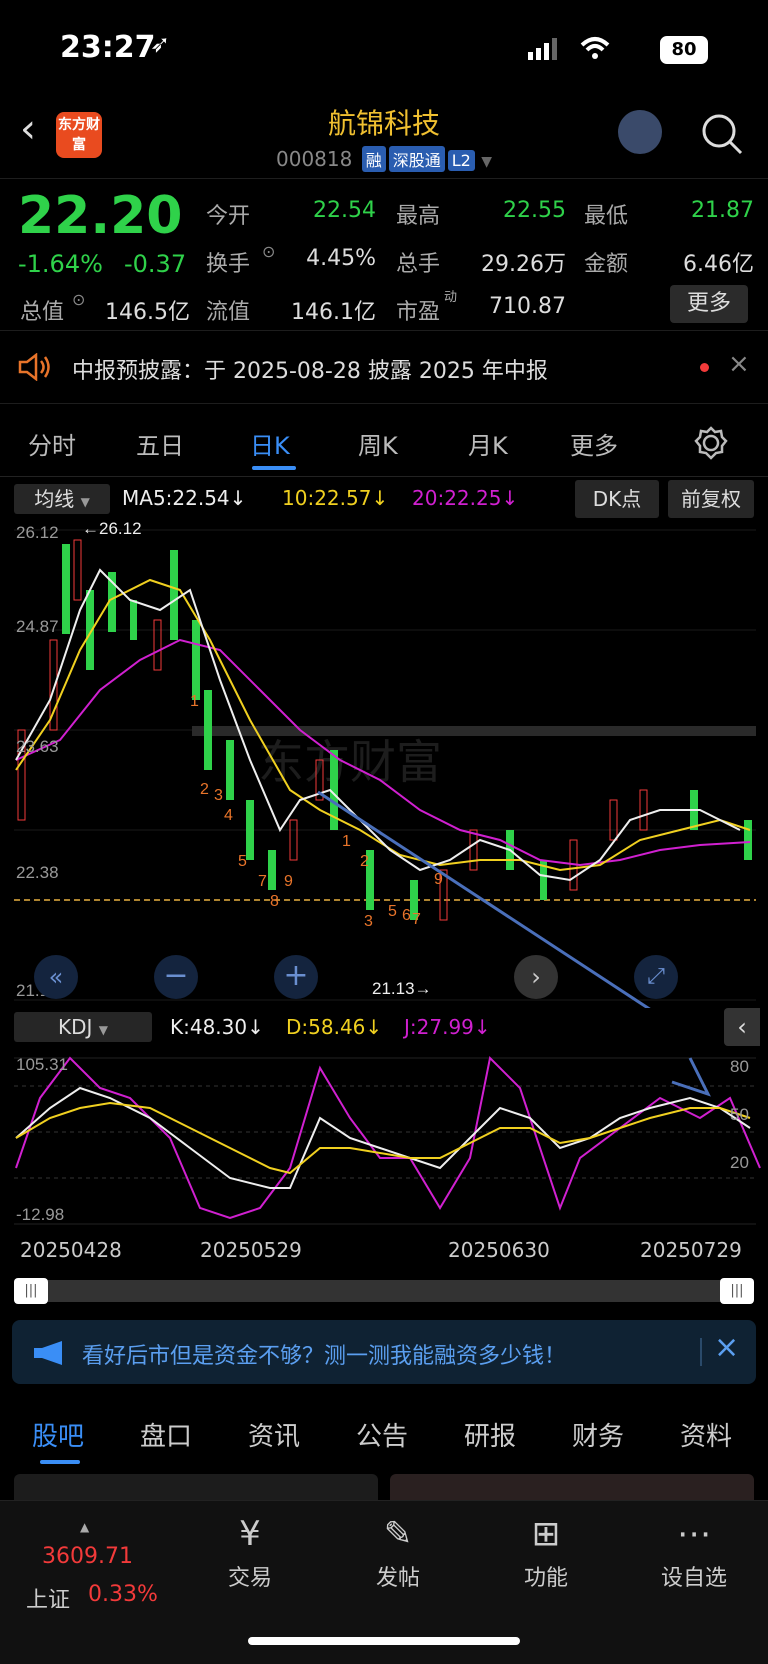 The width and height of the screenshot is (768, 1664). I want to click on chevron-down-icon: ▼, so click(103, 1030).